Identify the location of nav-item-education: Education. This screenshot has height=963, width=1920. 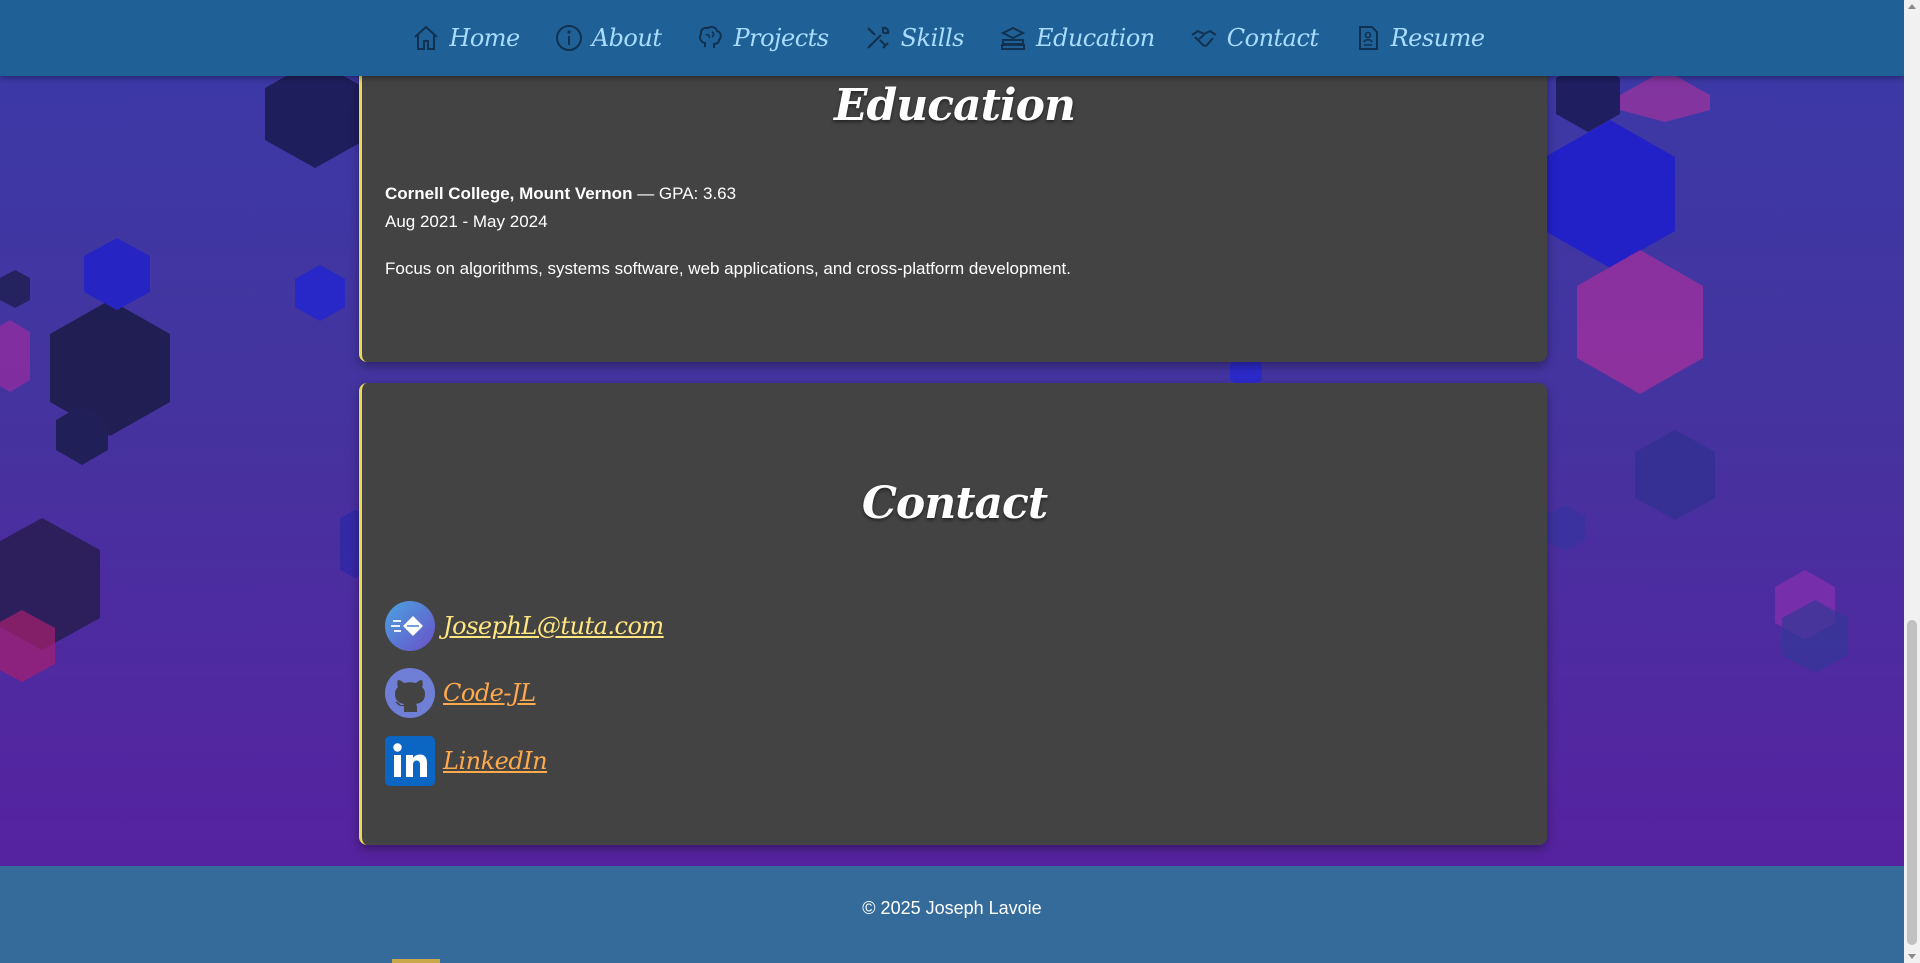
(1076, 38).